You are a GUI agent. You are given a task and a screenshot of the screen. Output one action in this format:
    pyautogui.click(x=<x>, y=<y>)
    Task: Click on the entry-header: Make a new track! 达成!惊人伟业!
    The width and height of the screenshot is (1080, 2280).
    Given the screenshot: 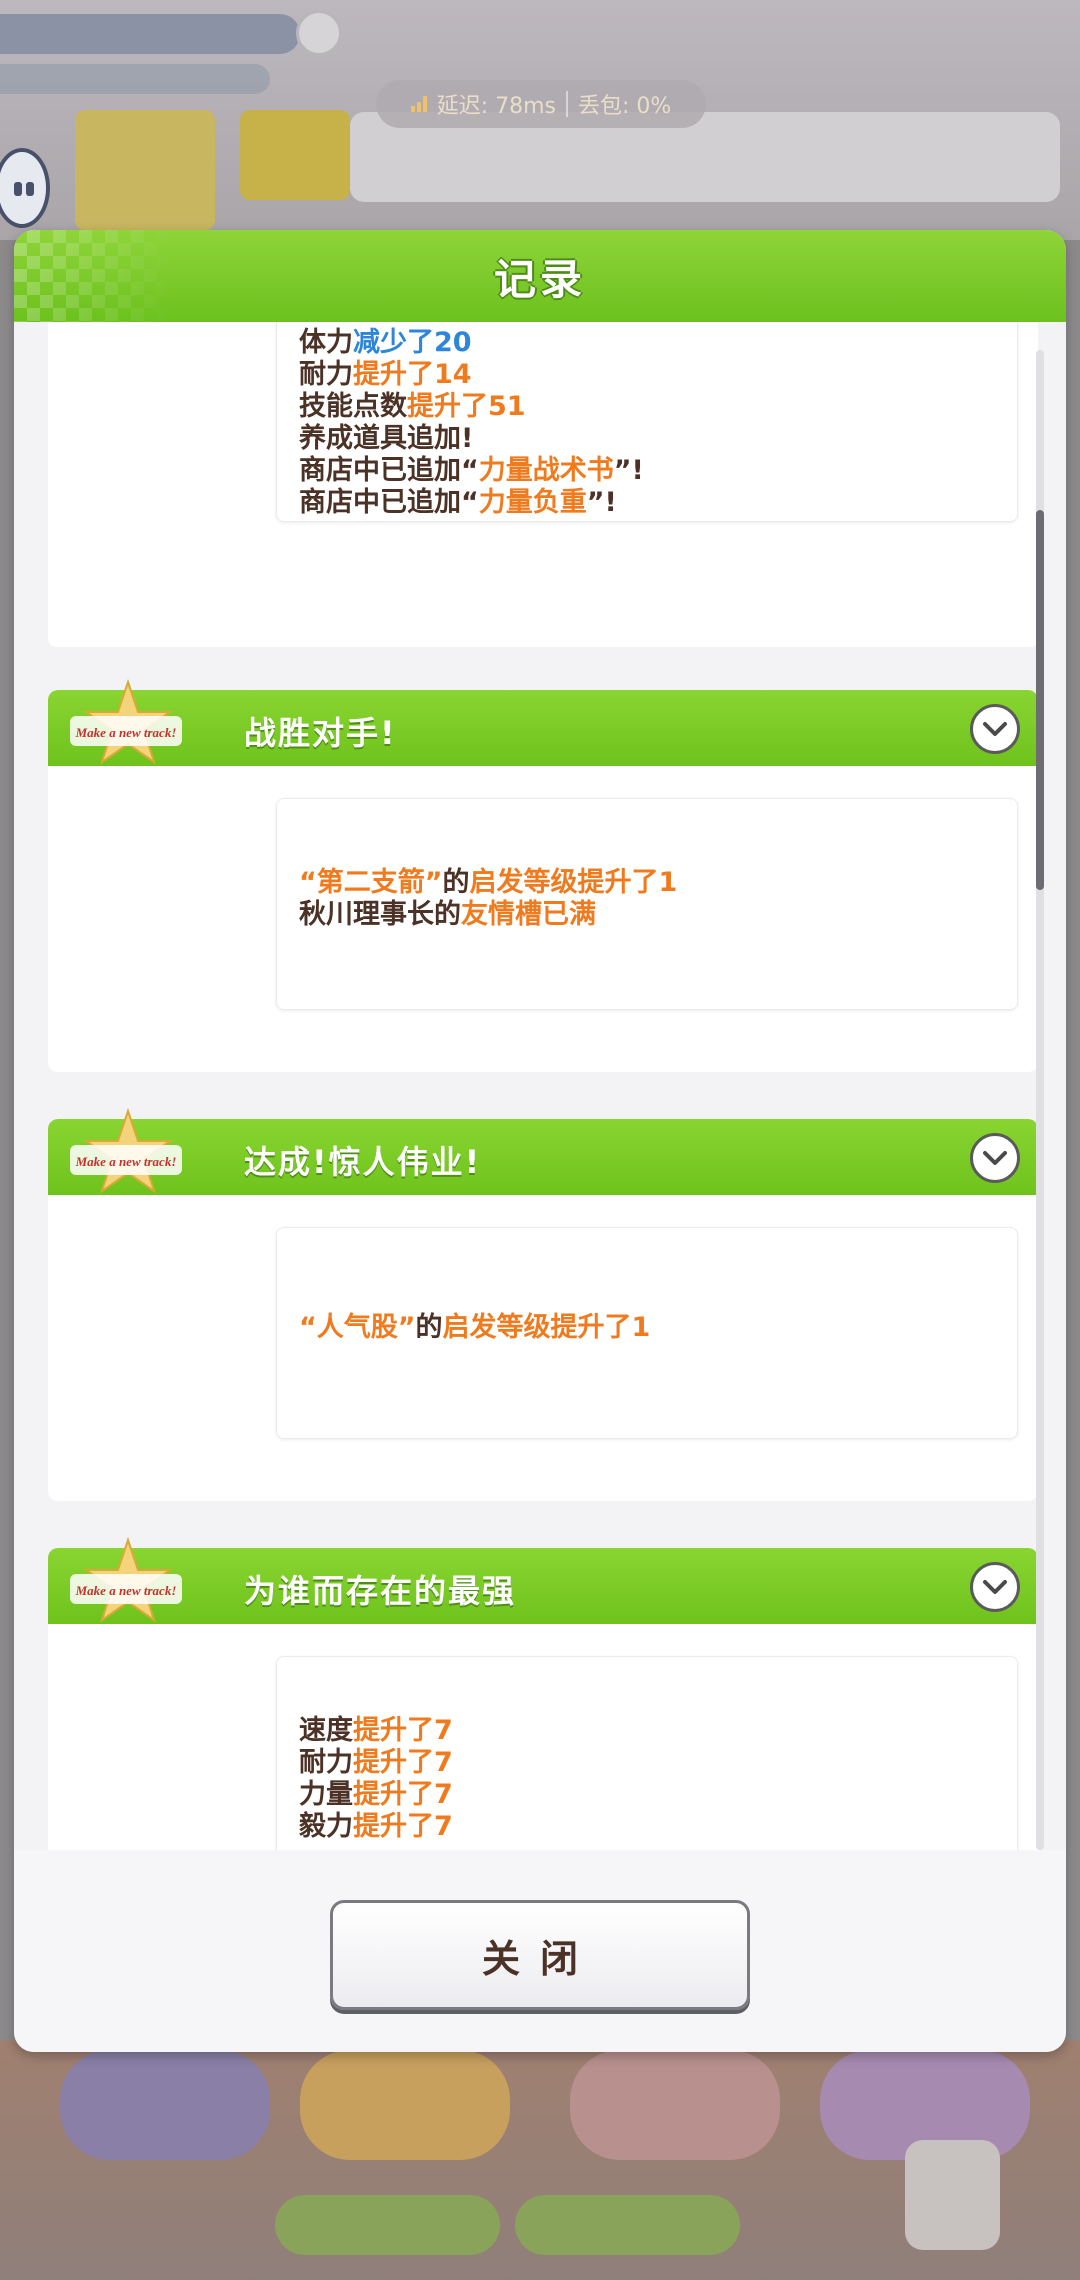 What is the action you would take?
    pyautogui.click(x=543, y=1151)
    